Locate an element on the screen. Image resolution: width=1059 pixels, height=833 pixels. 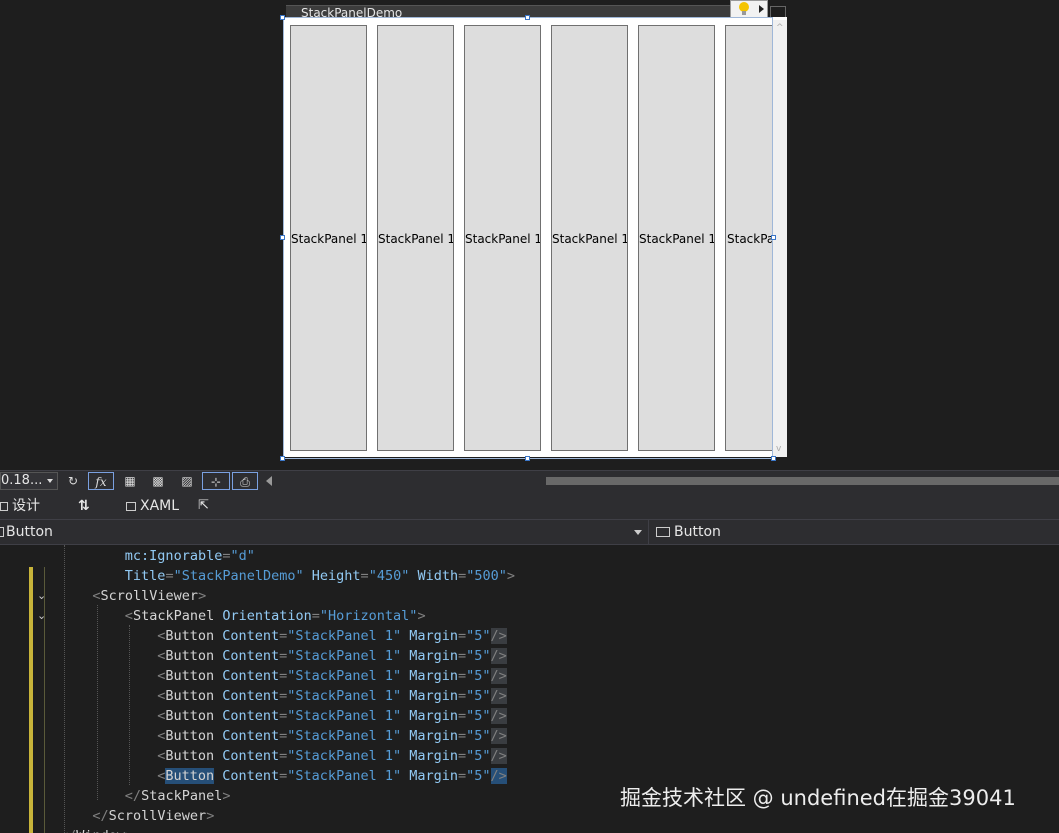
code-line: </StackPanel> is located at coordinates (178, 796).